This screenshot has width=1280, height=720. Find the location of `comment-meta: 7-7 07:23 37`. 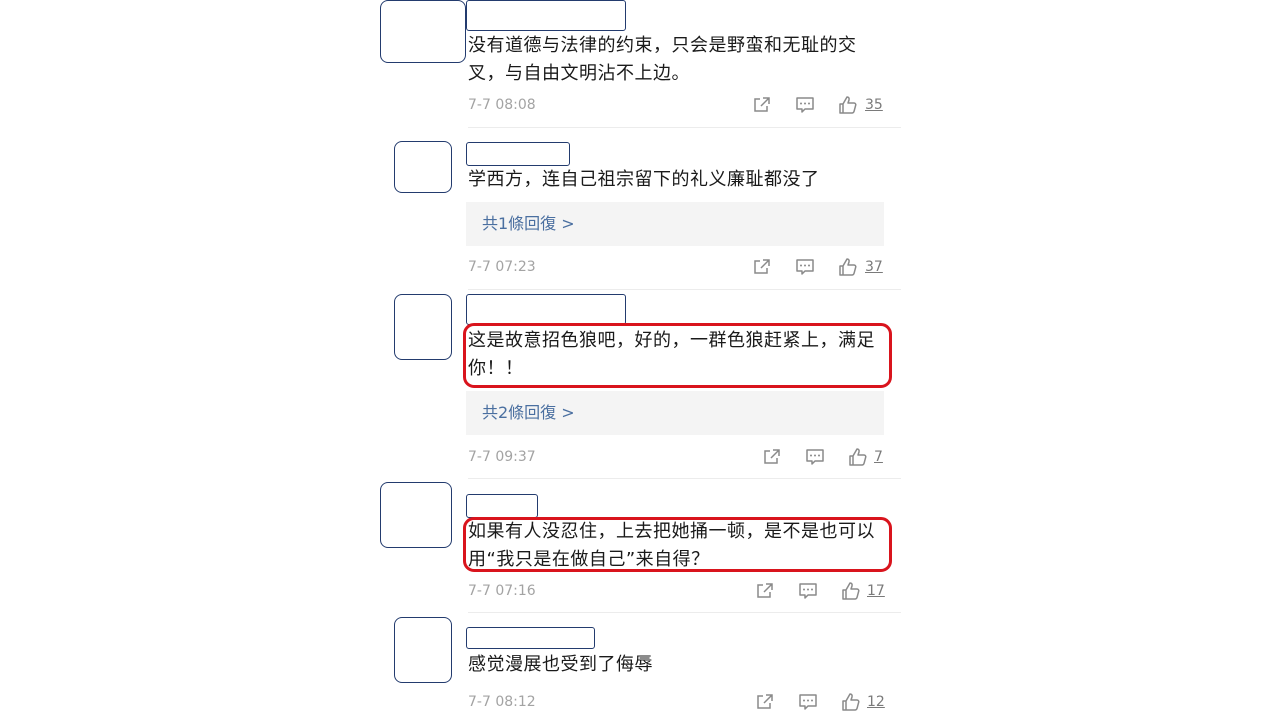

comment-meta: 7-7 07:23 37 is located at coordinates (640, 267).